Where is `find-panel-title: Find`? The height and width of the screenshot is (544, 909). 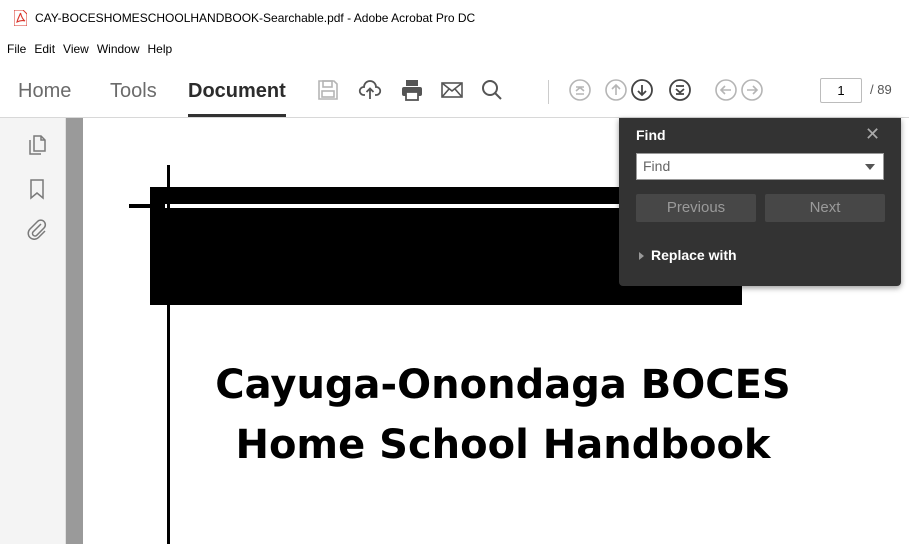
find-panel-title: Find is located at coordinates (651, 135).